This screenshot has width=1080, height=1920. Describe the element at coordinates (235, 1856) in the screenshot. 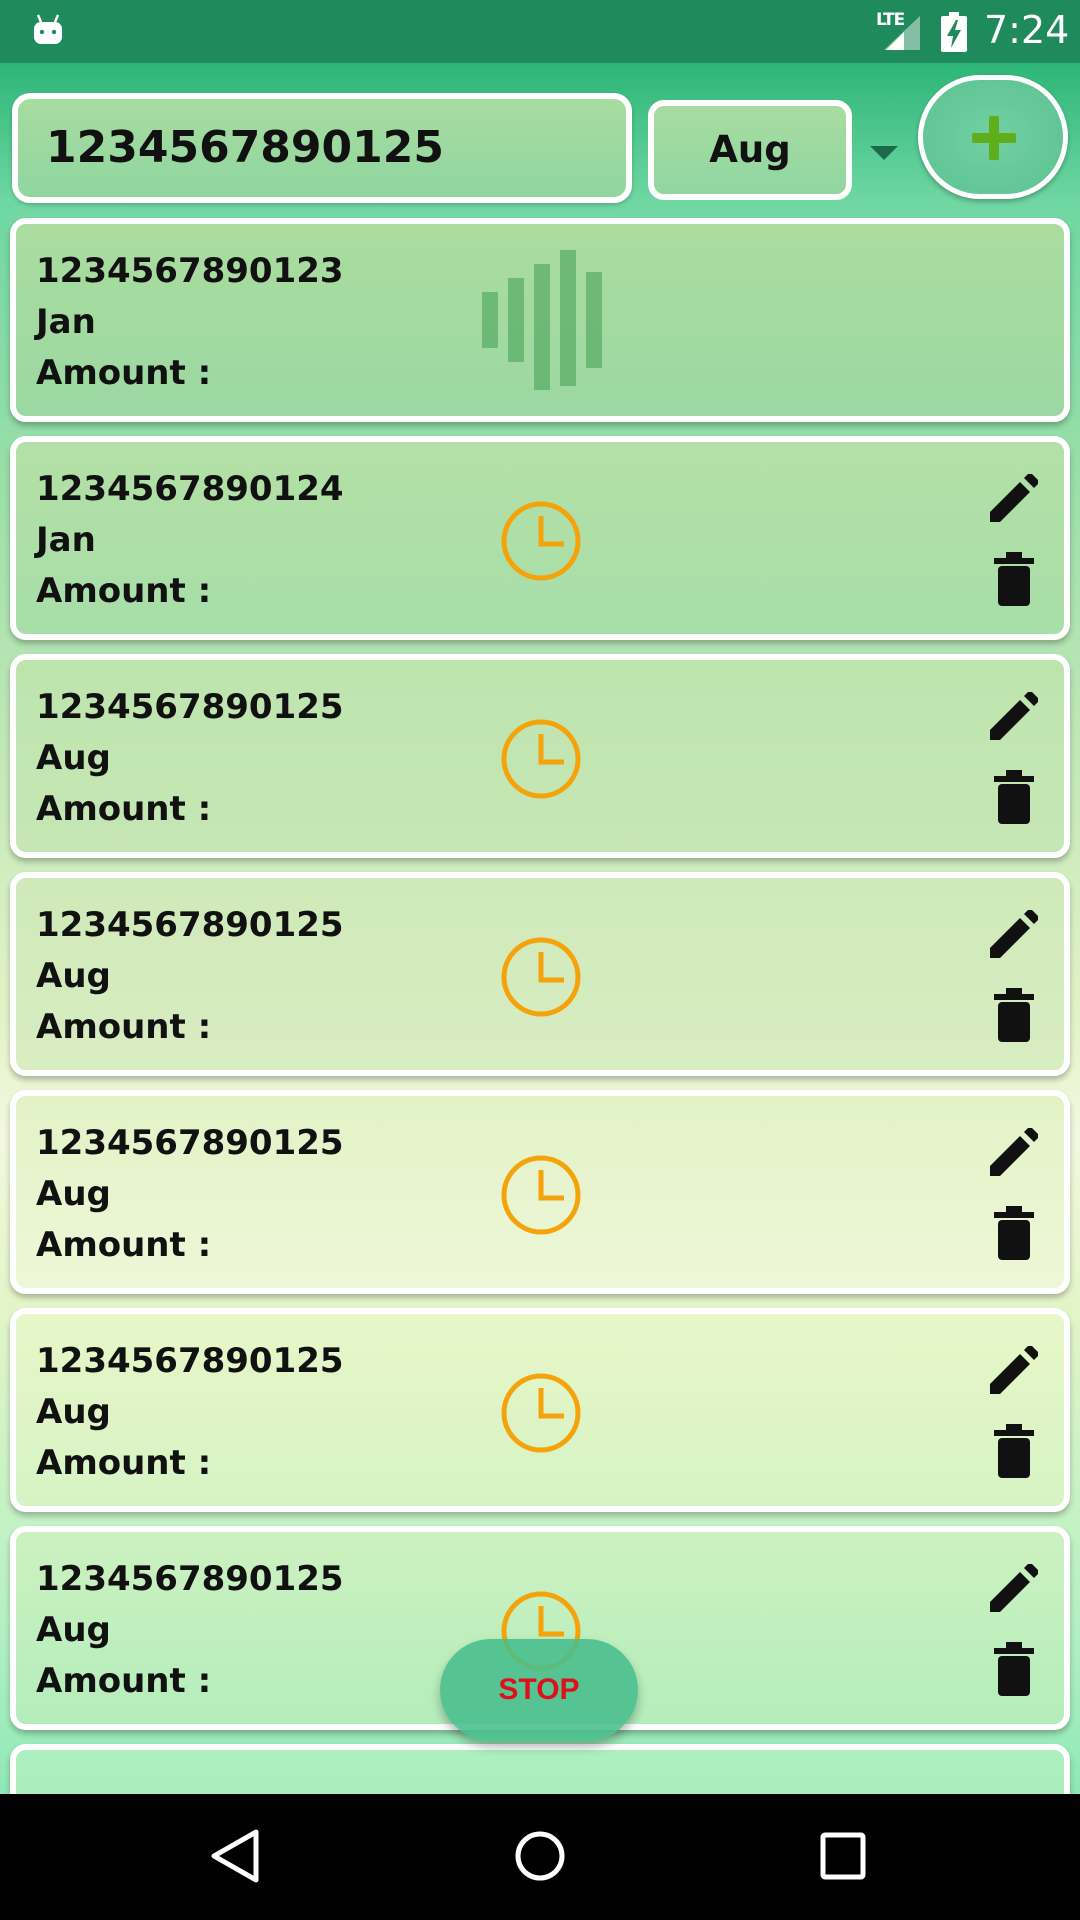

I see `back-icon` at that location.